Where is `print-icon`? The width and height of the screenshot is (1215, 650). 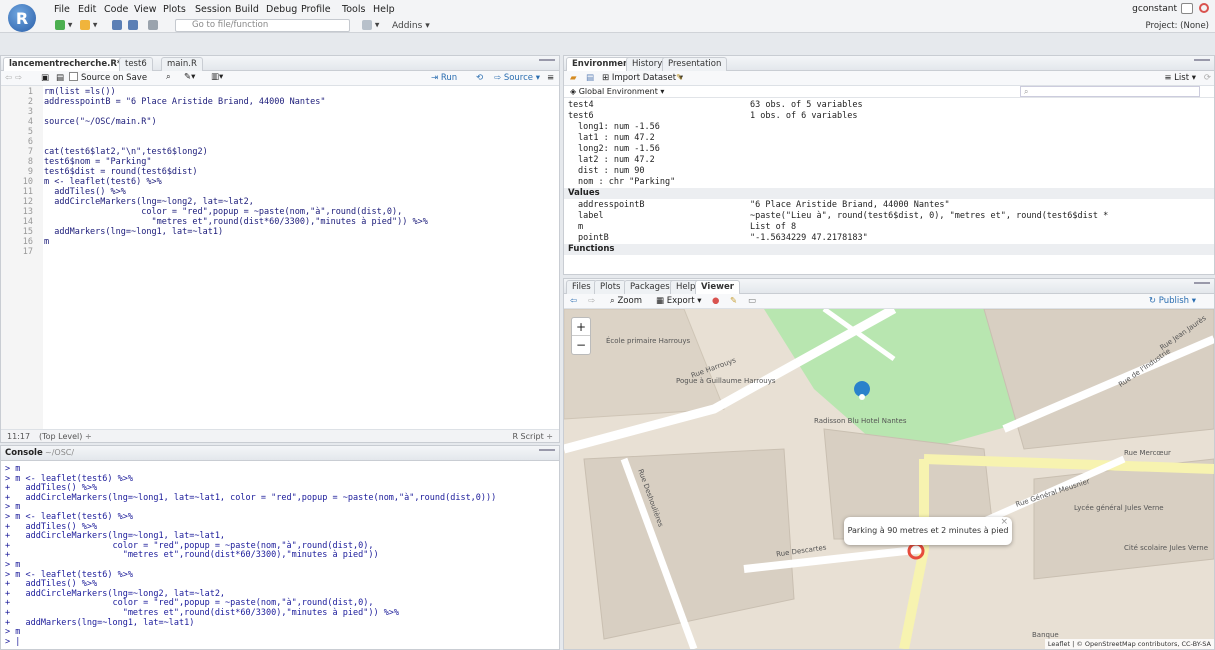 print-icon is located at coordinates (153, 26).